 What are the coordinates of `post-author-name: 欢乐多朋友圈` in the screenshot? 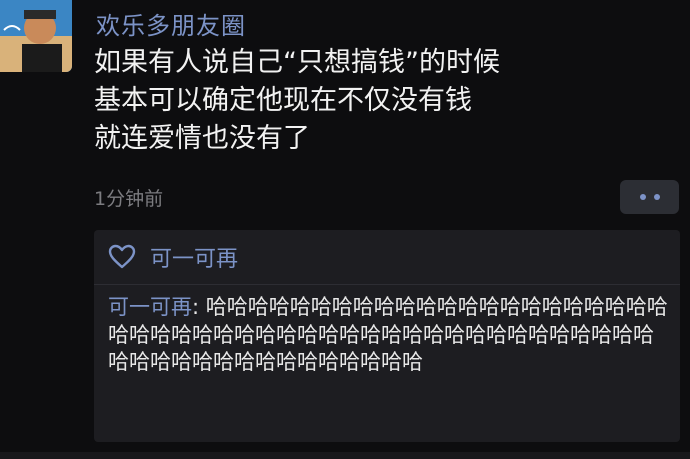 It's located at (171, 23).